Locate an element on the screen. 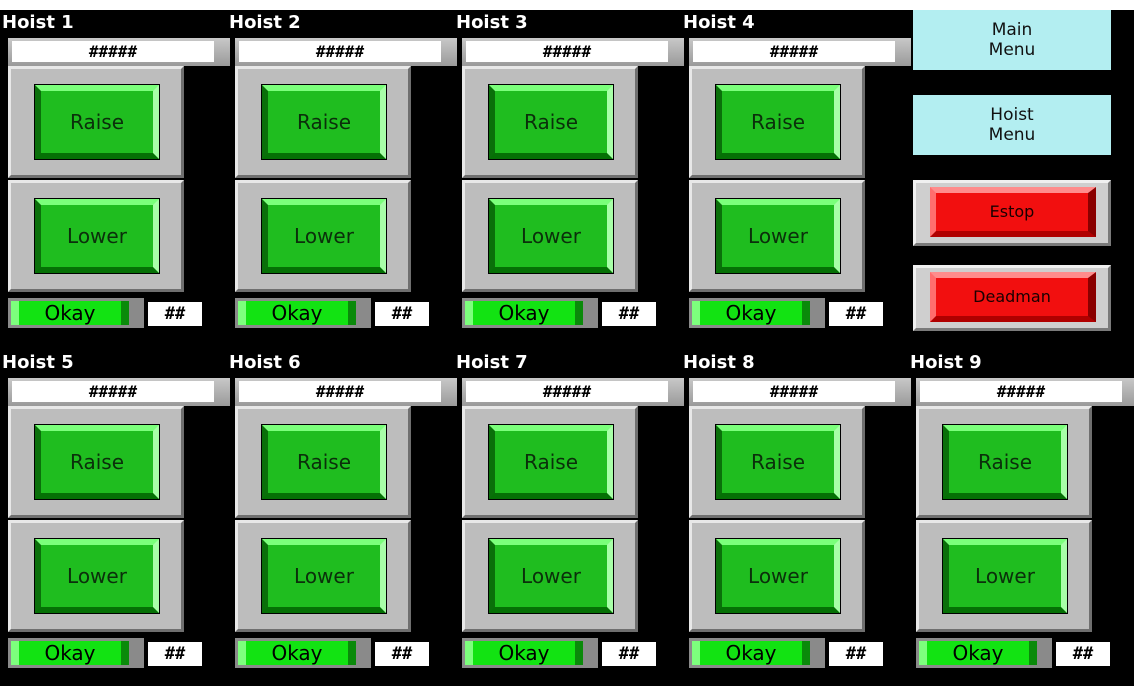  hoist-panel: Hoist 4 ##### Raise Lower Okay ## is located at coordinates (796, 172).